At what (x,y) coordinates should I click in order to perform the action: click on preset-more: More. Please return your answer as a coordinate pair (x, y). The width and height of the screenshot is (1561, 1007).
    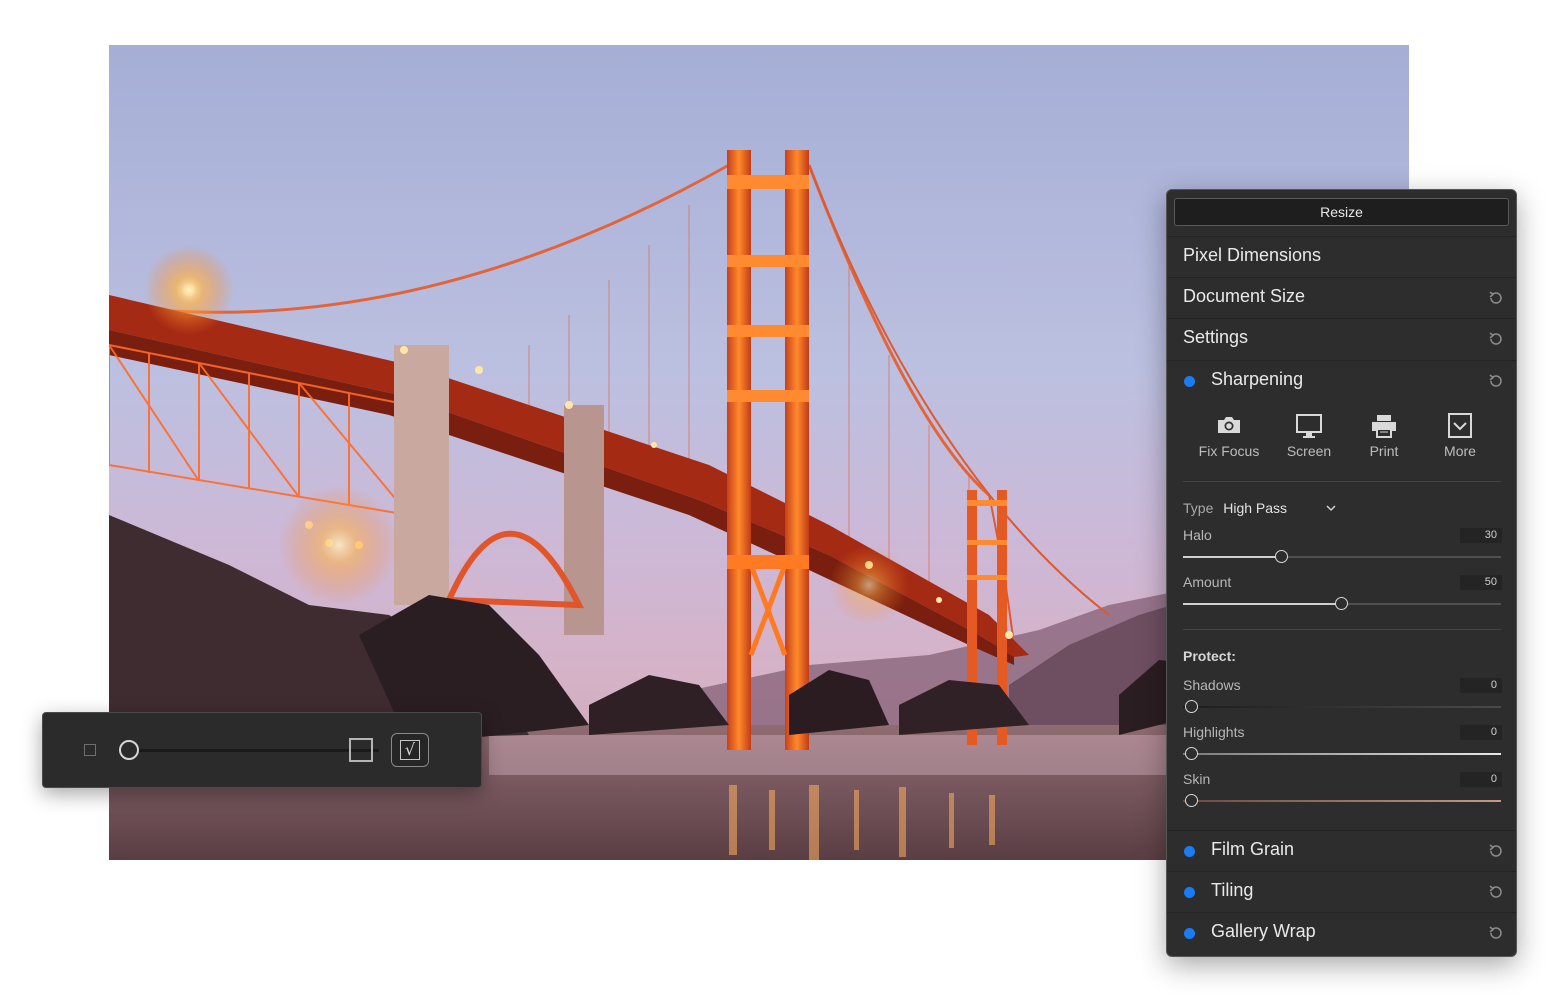
    Looking at the image, I should click on (1460, 436).